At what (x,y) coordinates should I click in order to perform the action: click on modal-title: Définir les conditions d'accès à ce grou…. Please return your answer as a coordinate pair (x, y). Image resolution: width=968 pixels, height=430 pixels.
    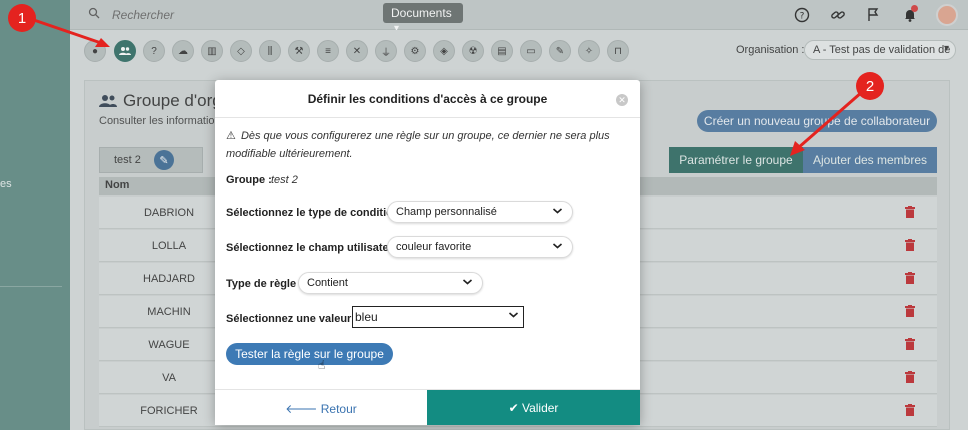
    Looking at the image, I should click on (427, 99).